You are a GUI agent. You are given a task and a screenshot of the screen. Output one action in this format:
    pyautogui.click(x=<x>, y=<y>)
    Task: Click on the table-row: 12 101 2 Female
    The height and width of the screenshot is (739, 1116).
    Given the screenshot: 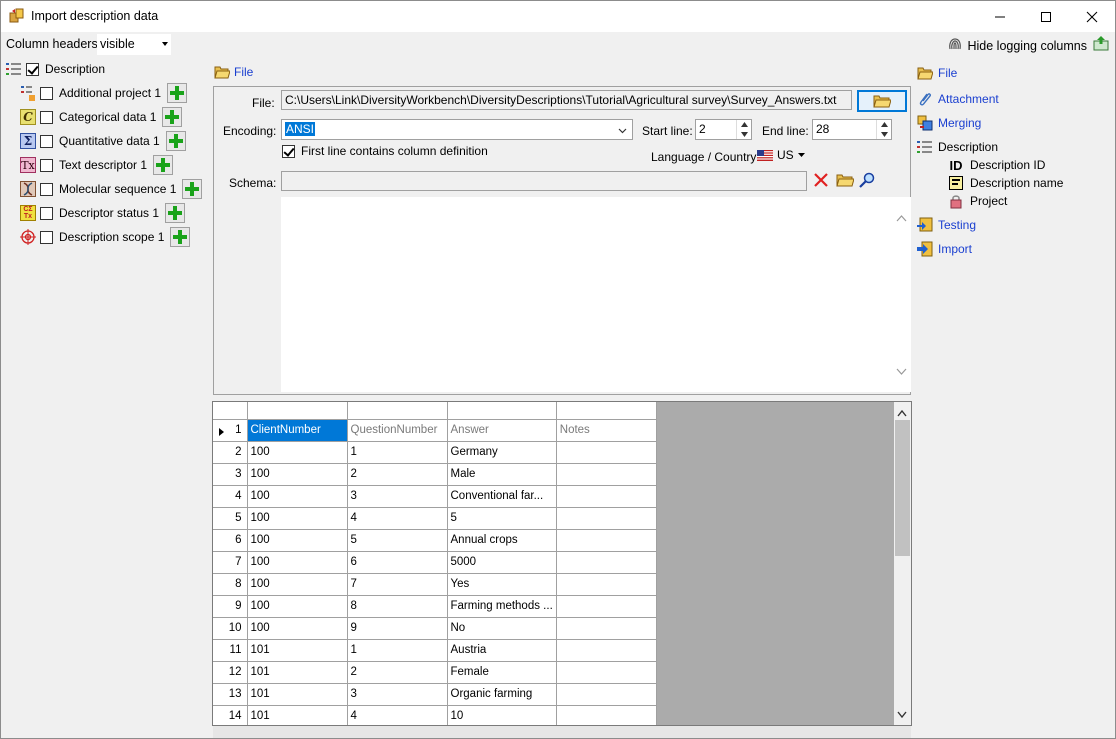 What is the action you would take?
    pyautogui.click(x=435, y=672)
    